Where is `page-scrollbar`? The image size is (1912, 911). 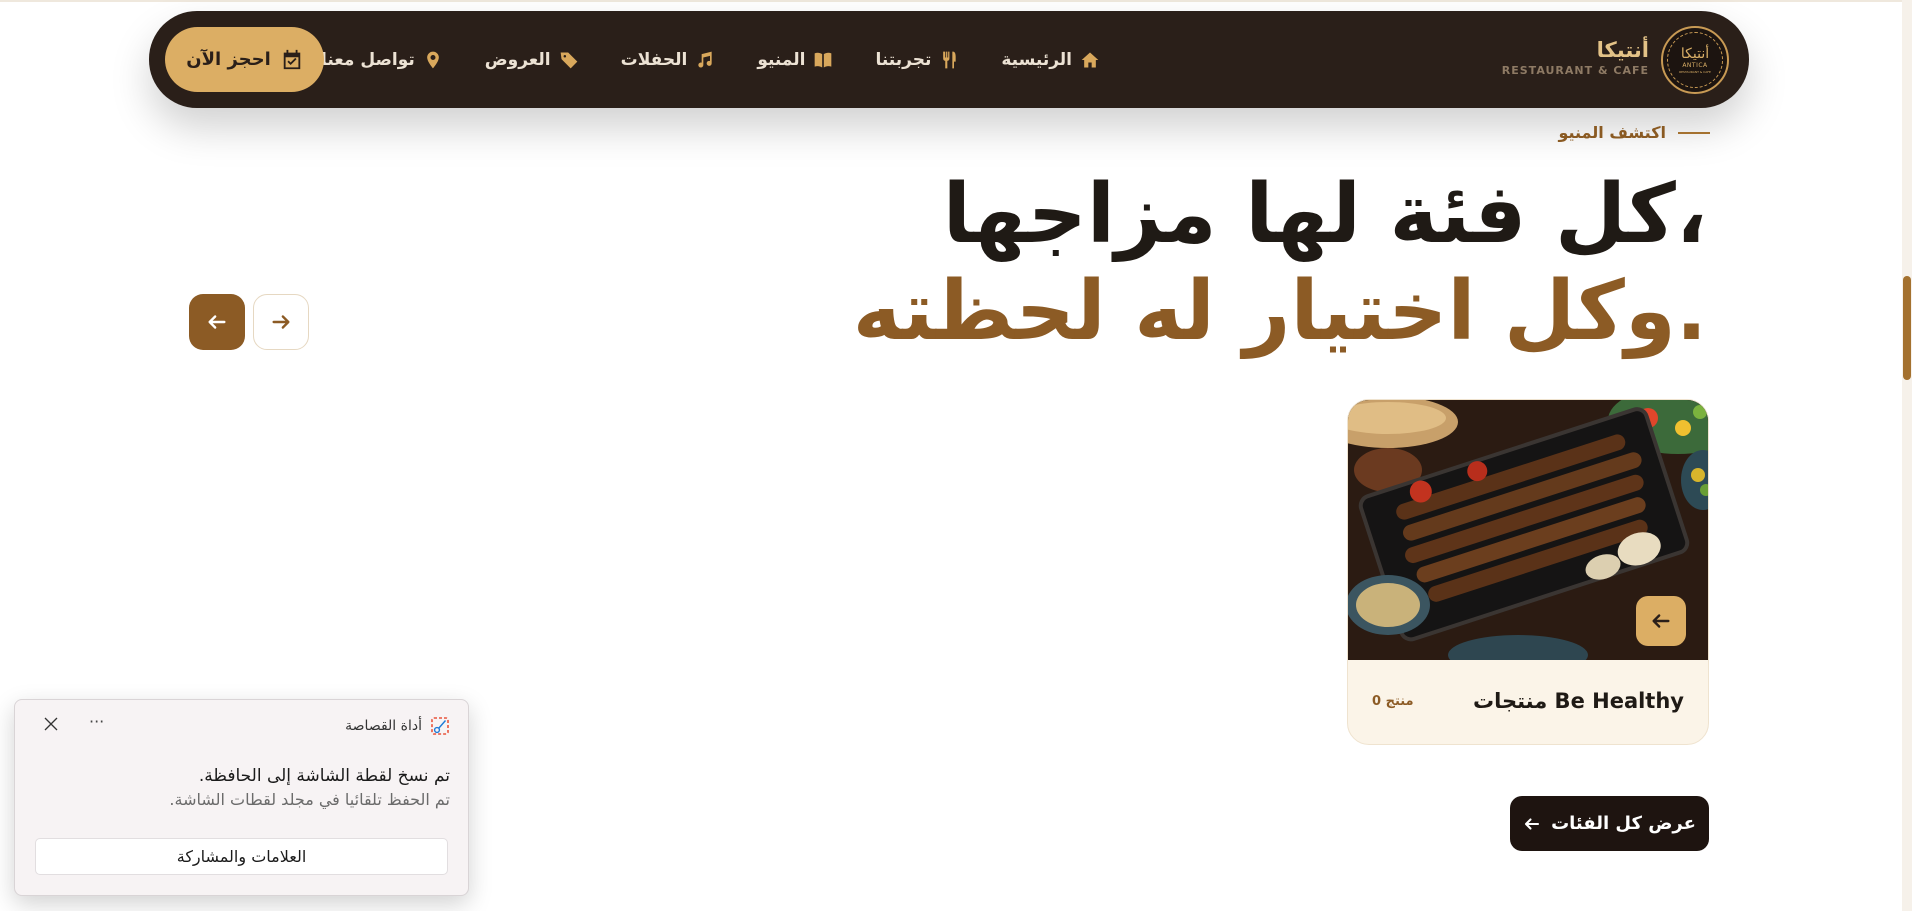 page-scrollbar is located at coordinates (1907, 455).